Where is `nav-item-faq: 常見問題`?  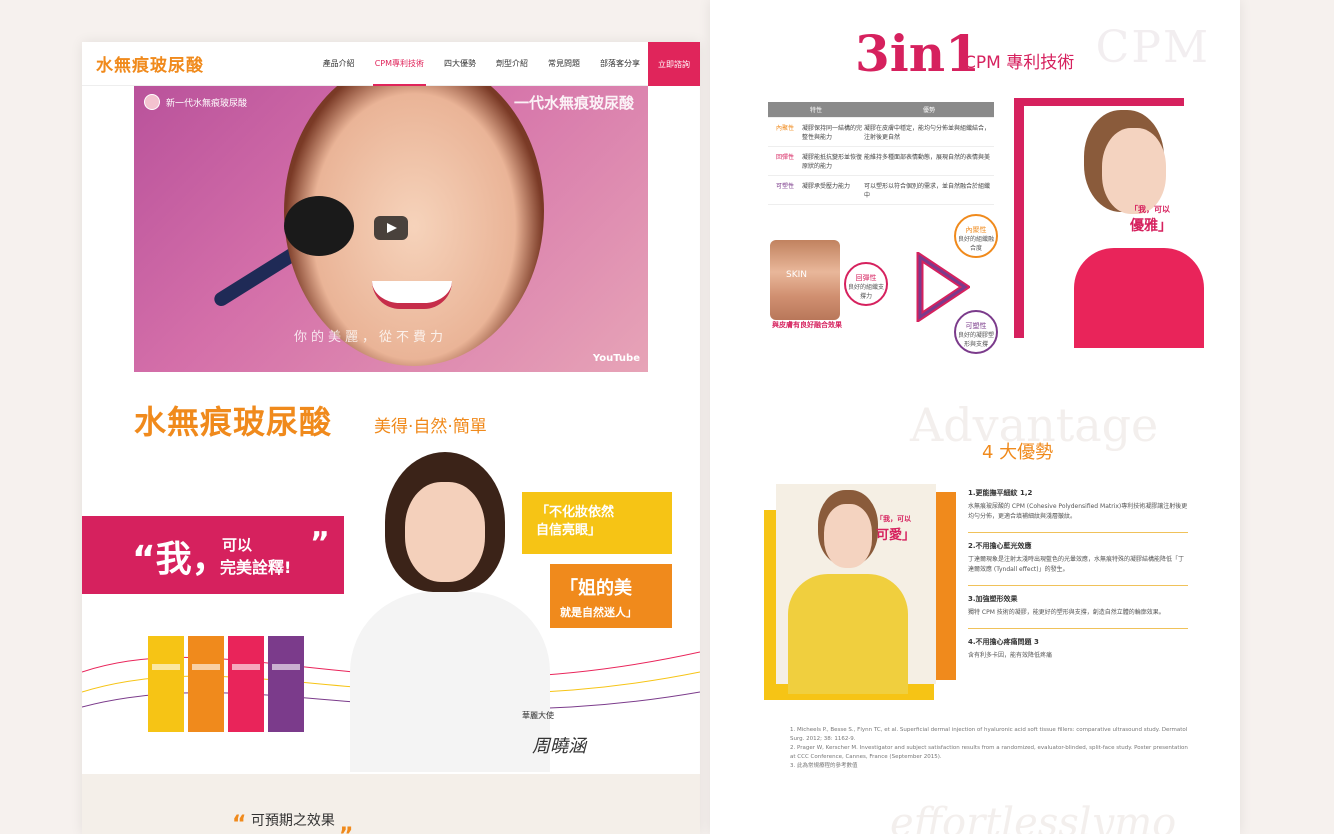
nav-item-faq: 常見問題 is located at coordinates (564, 64).